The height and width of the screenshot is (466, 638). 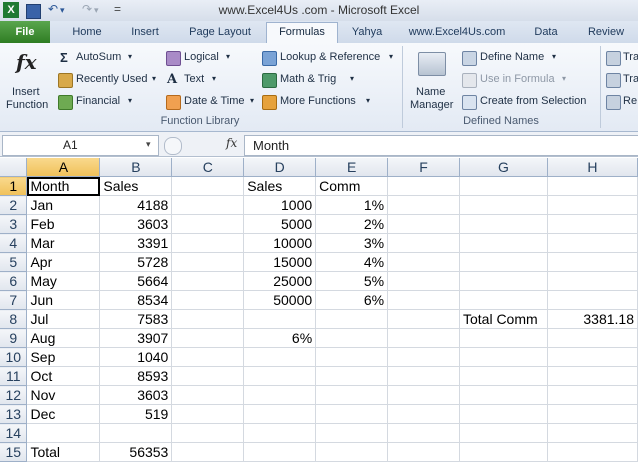 I want to click on cell-a7: Jun, so click(x=63, y=300).